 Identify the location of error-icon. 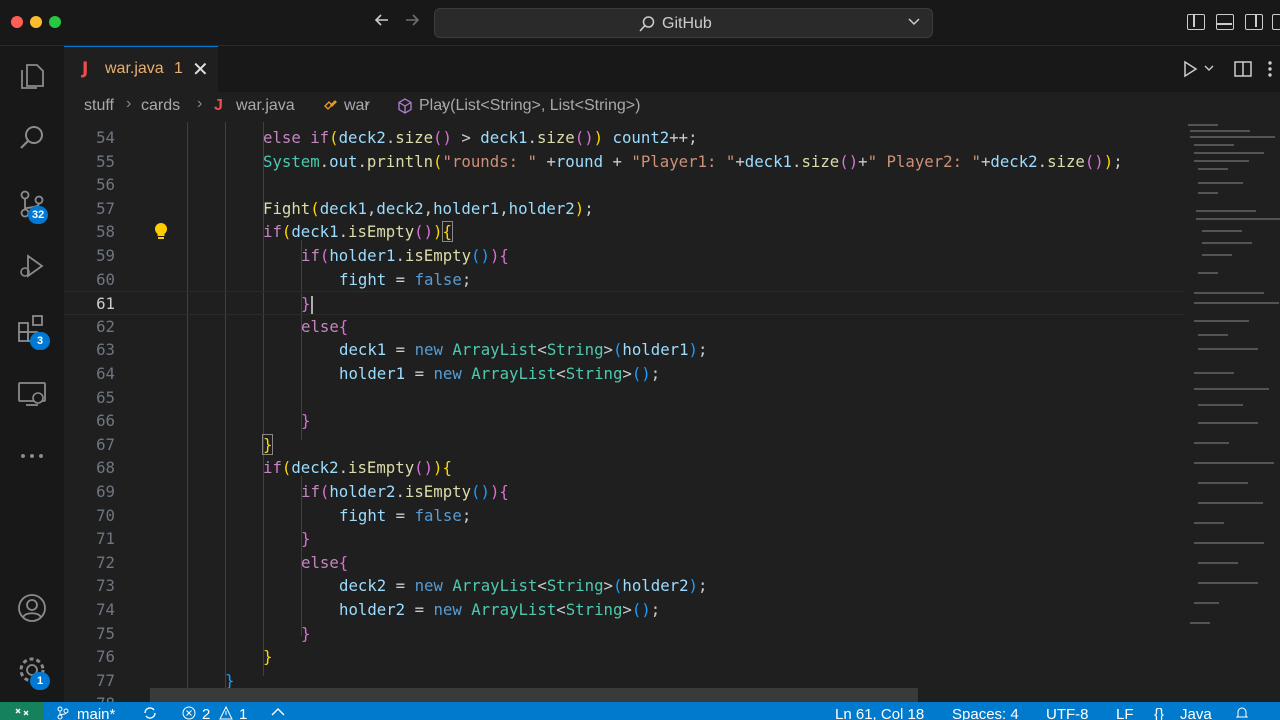
(189, 713).